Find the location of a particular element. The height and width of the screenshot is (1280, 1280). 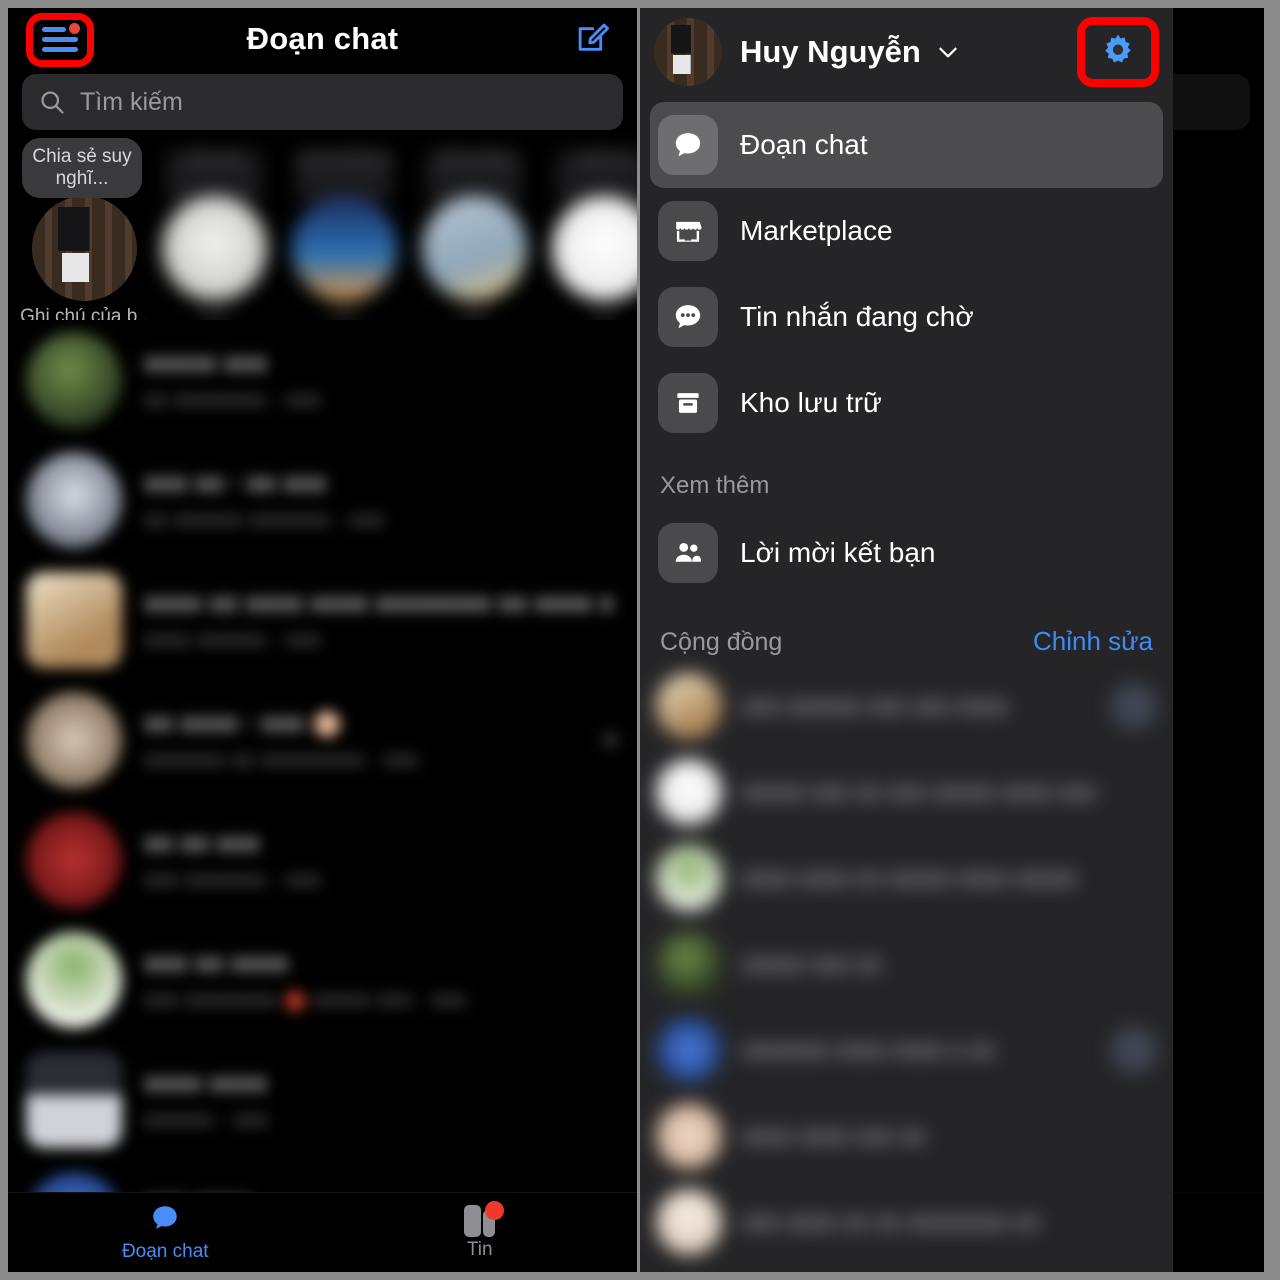

see-more-menu: Lời mời kết bạn is located at coordinates (906, 553).